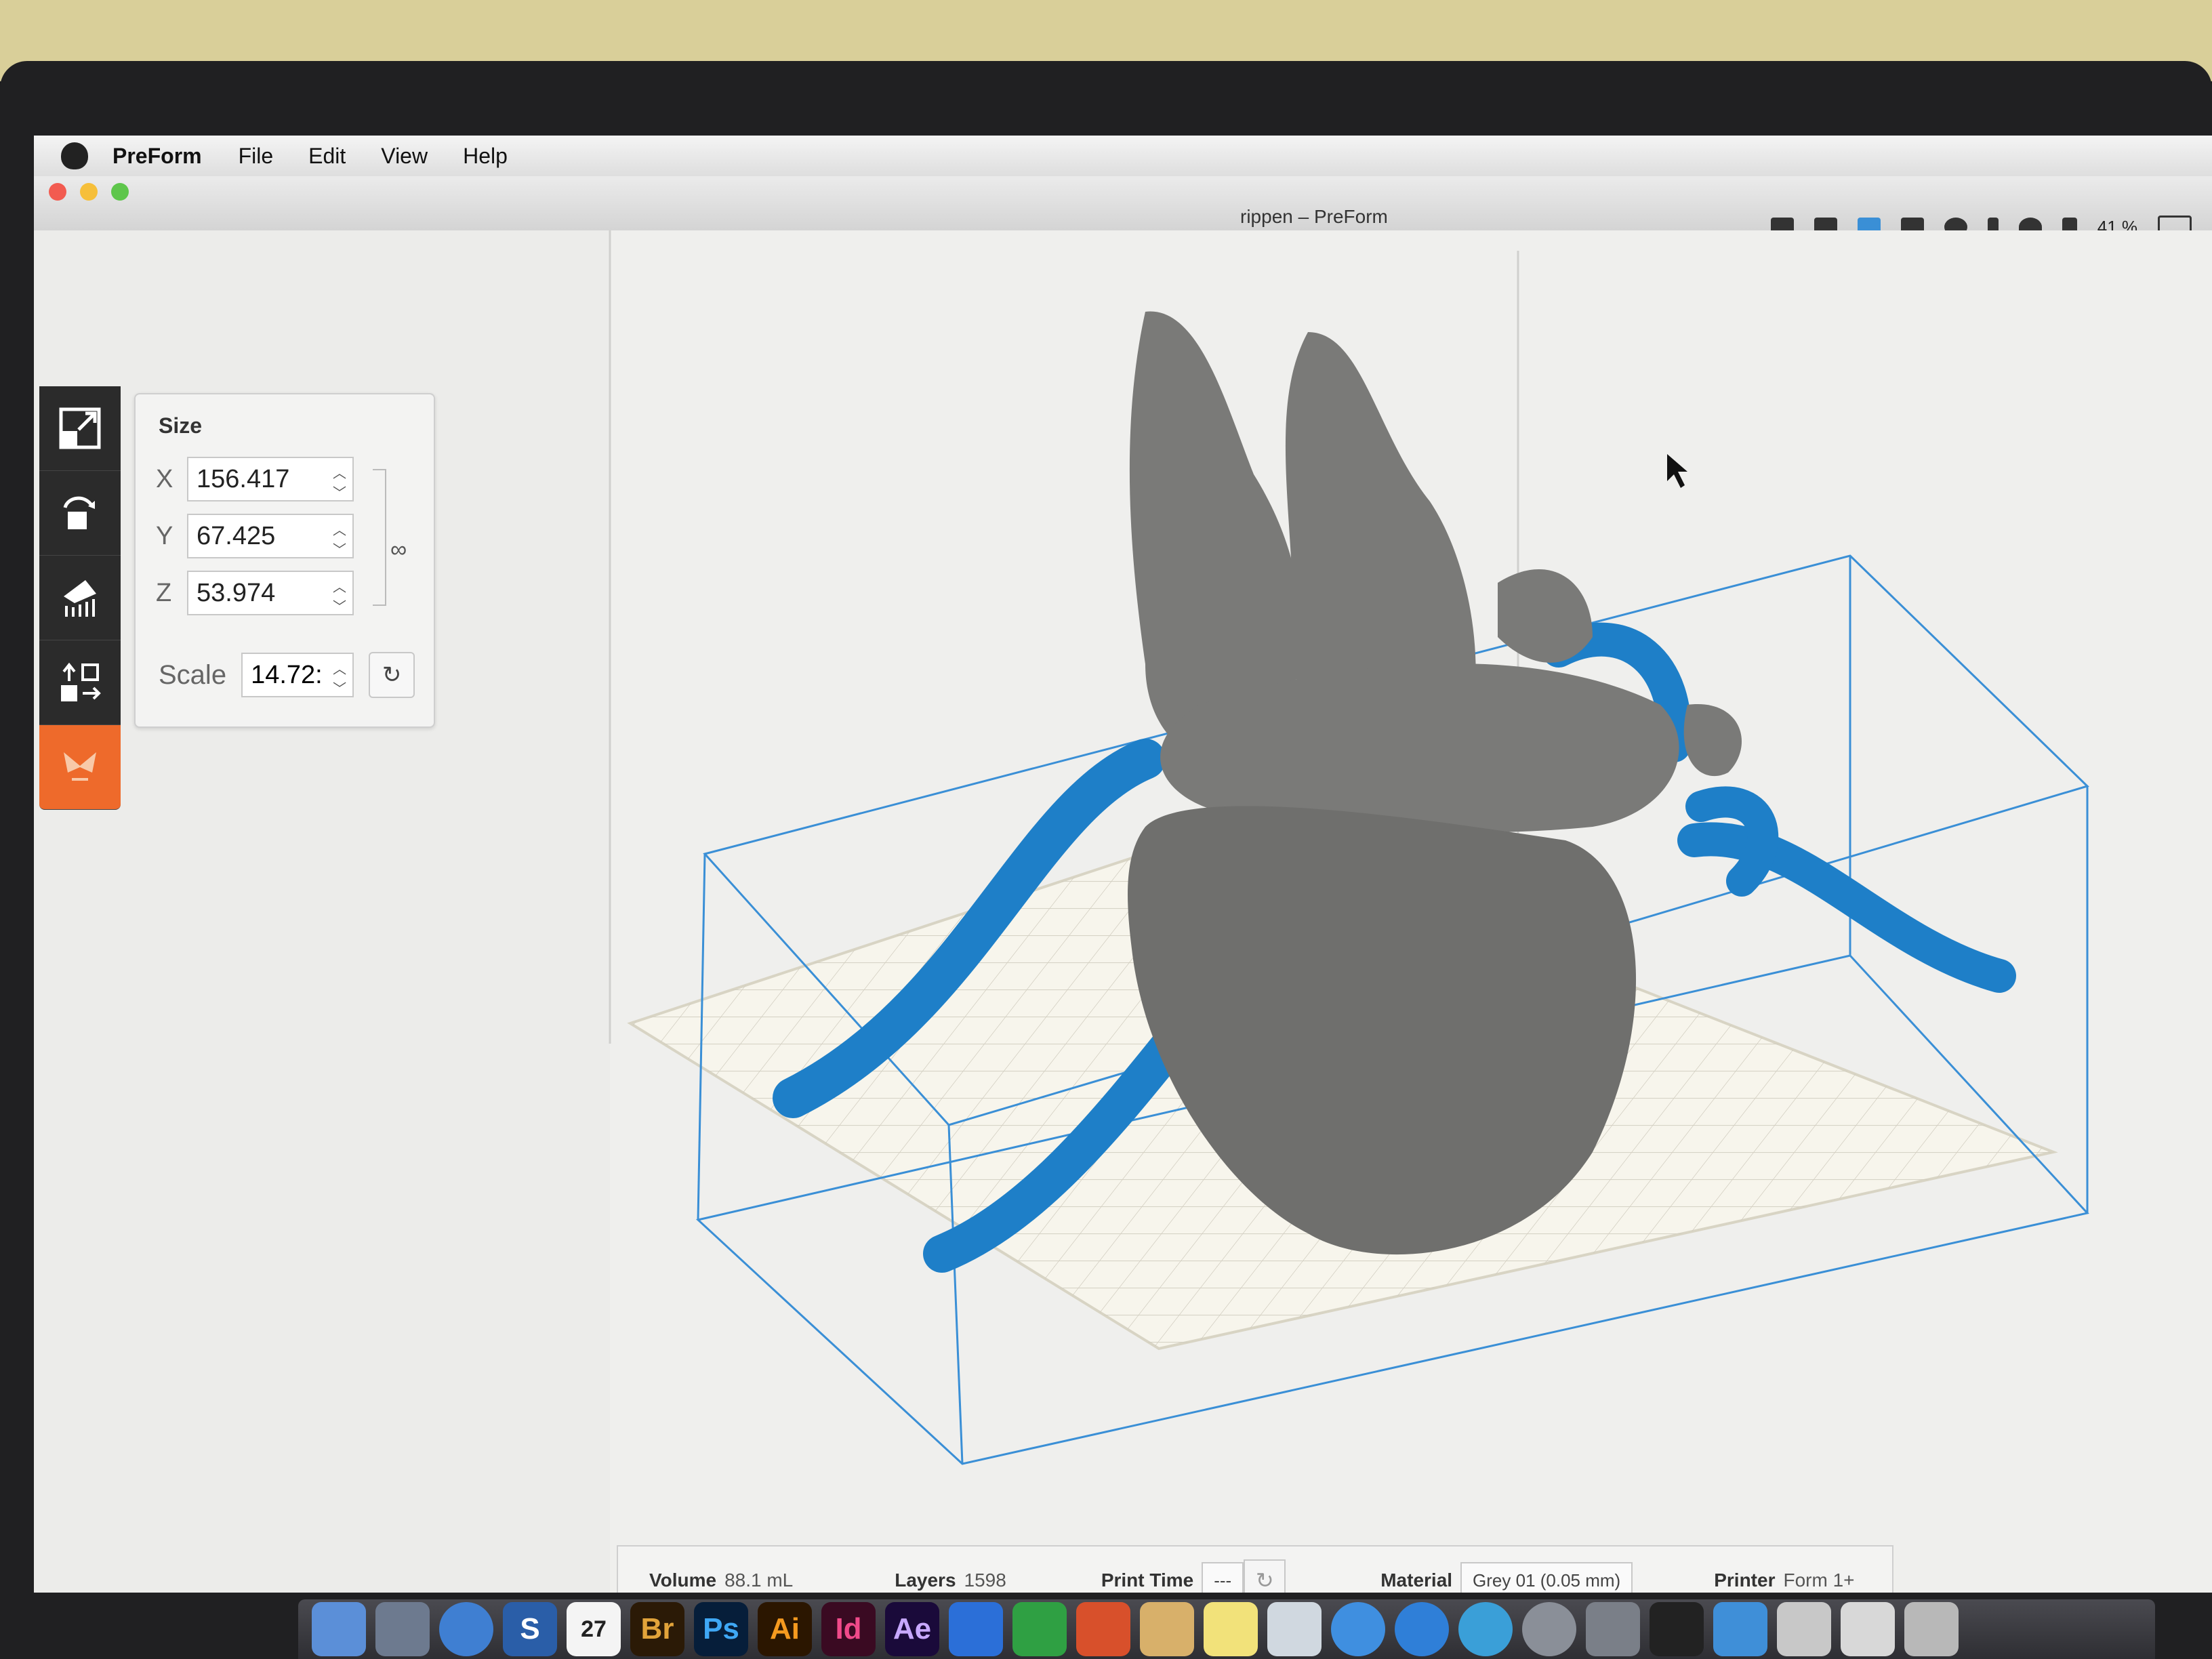 The height and width of the screenshot is (1659, 2212). What do you see at coordinates (1549, 1629) in the screenshot?
I see `launchpad-icon` at bounding box center [1549, 1629].